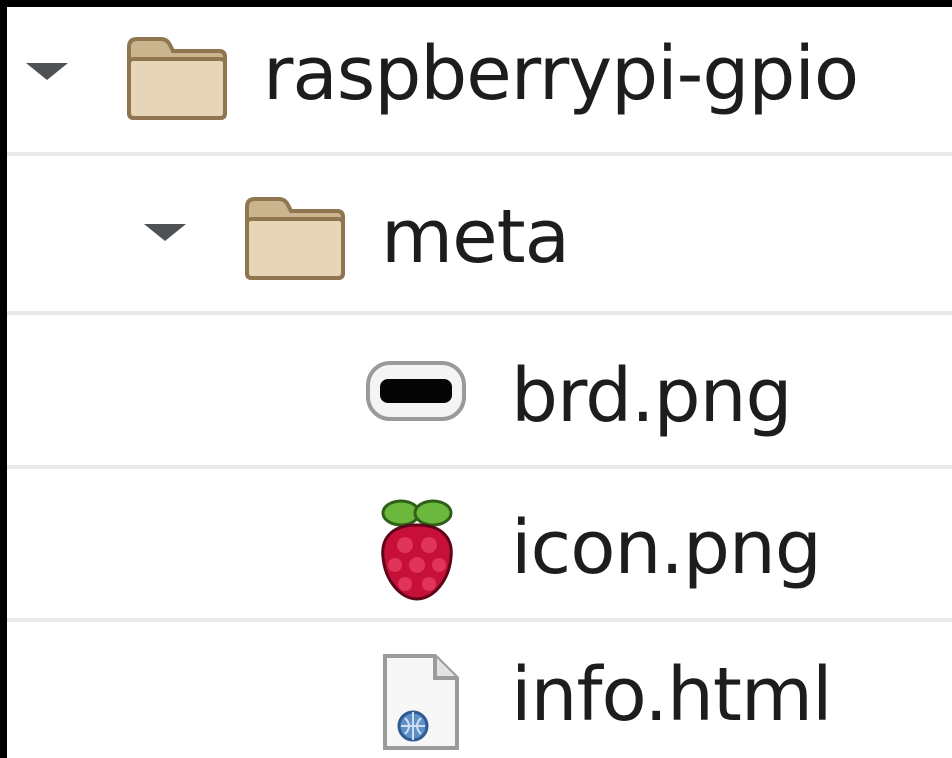  Describe the element at coordinates (672, 695) in the screenshot. I see `tree-item-label: info.html` at that location.